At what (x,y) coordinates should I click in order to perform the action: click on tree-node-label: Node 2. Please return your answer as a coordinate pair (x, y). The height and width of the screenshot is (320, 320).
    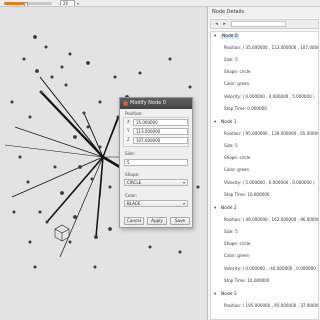
    Looking at the image, I should click on (229, 208).